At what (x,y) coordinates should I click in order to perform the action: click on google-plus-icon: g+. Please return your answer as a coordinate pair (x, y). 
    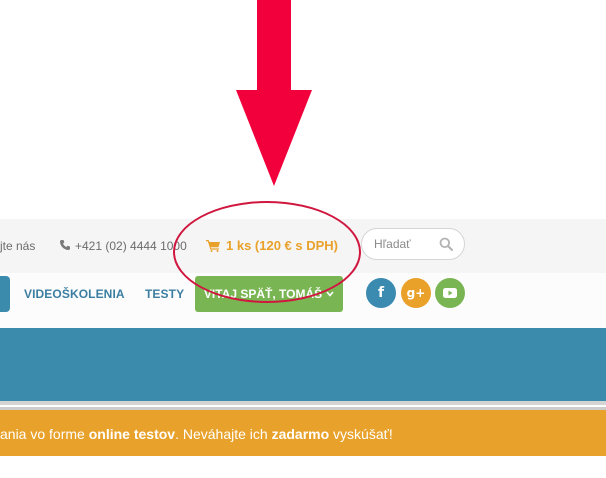
    Looking at the image, I should click on (416, 293).